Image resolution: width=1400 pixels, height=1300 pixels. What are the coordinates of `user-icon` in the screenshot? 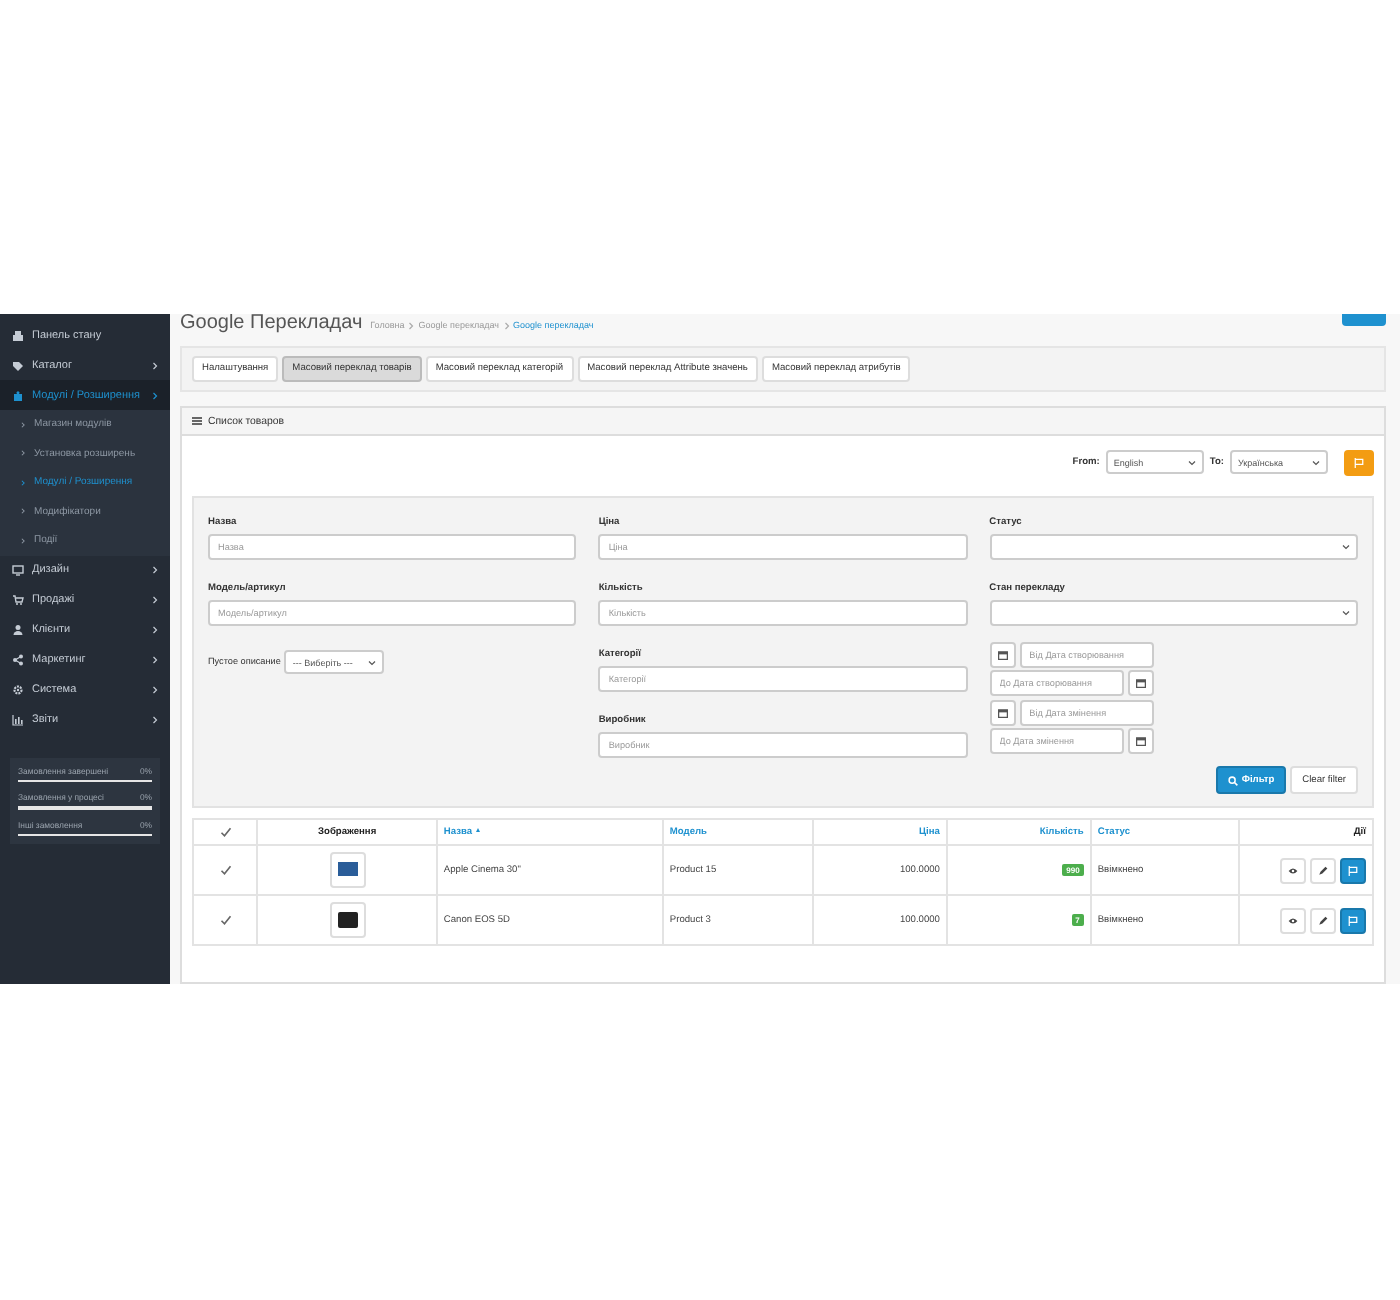 It's located at (18, 630).